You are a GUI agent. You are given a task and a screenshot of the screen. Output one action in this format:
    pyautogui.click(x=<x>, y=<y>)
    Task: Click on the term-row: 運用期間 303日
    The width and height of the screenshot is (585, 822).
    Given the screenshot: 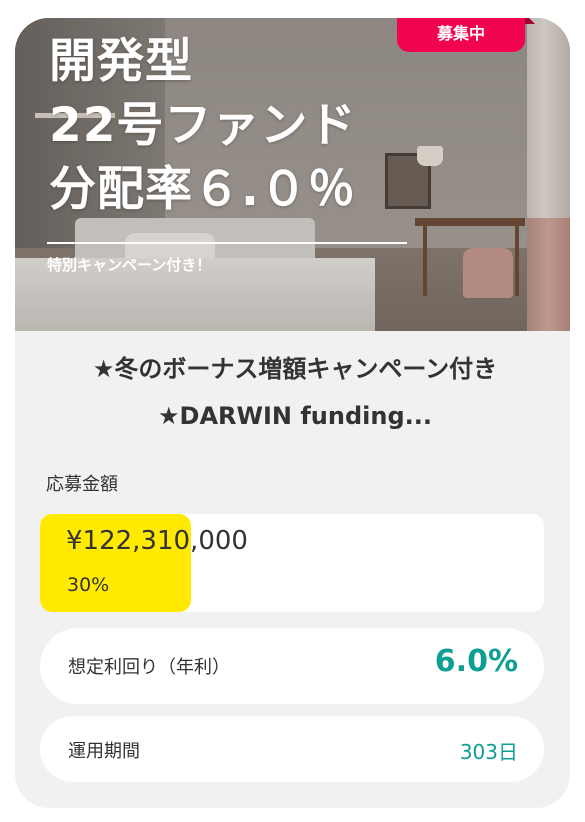 What is the action you would take?
    pyautogui.click(x=292, y=749)
    